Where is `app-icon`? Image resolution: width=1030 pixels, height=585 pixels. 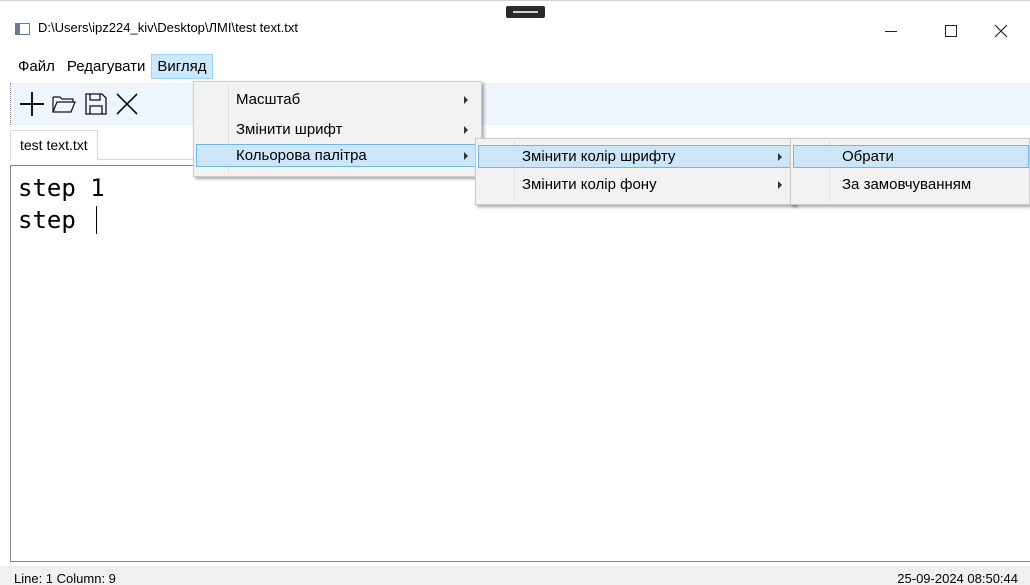 app-icon is located at coordinates (22, 29).